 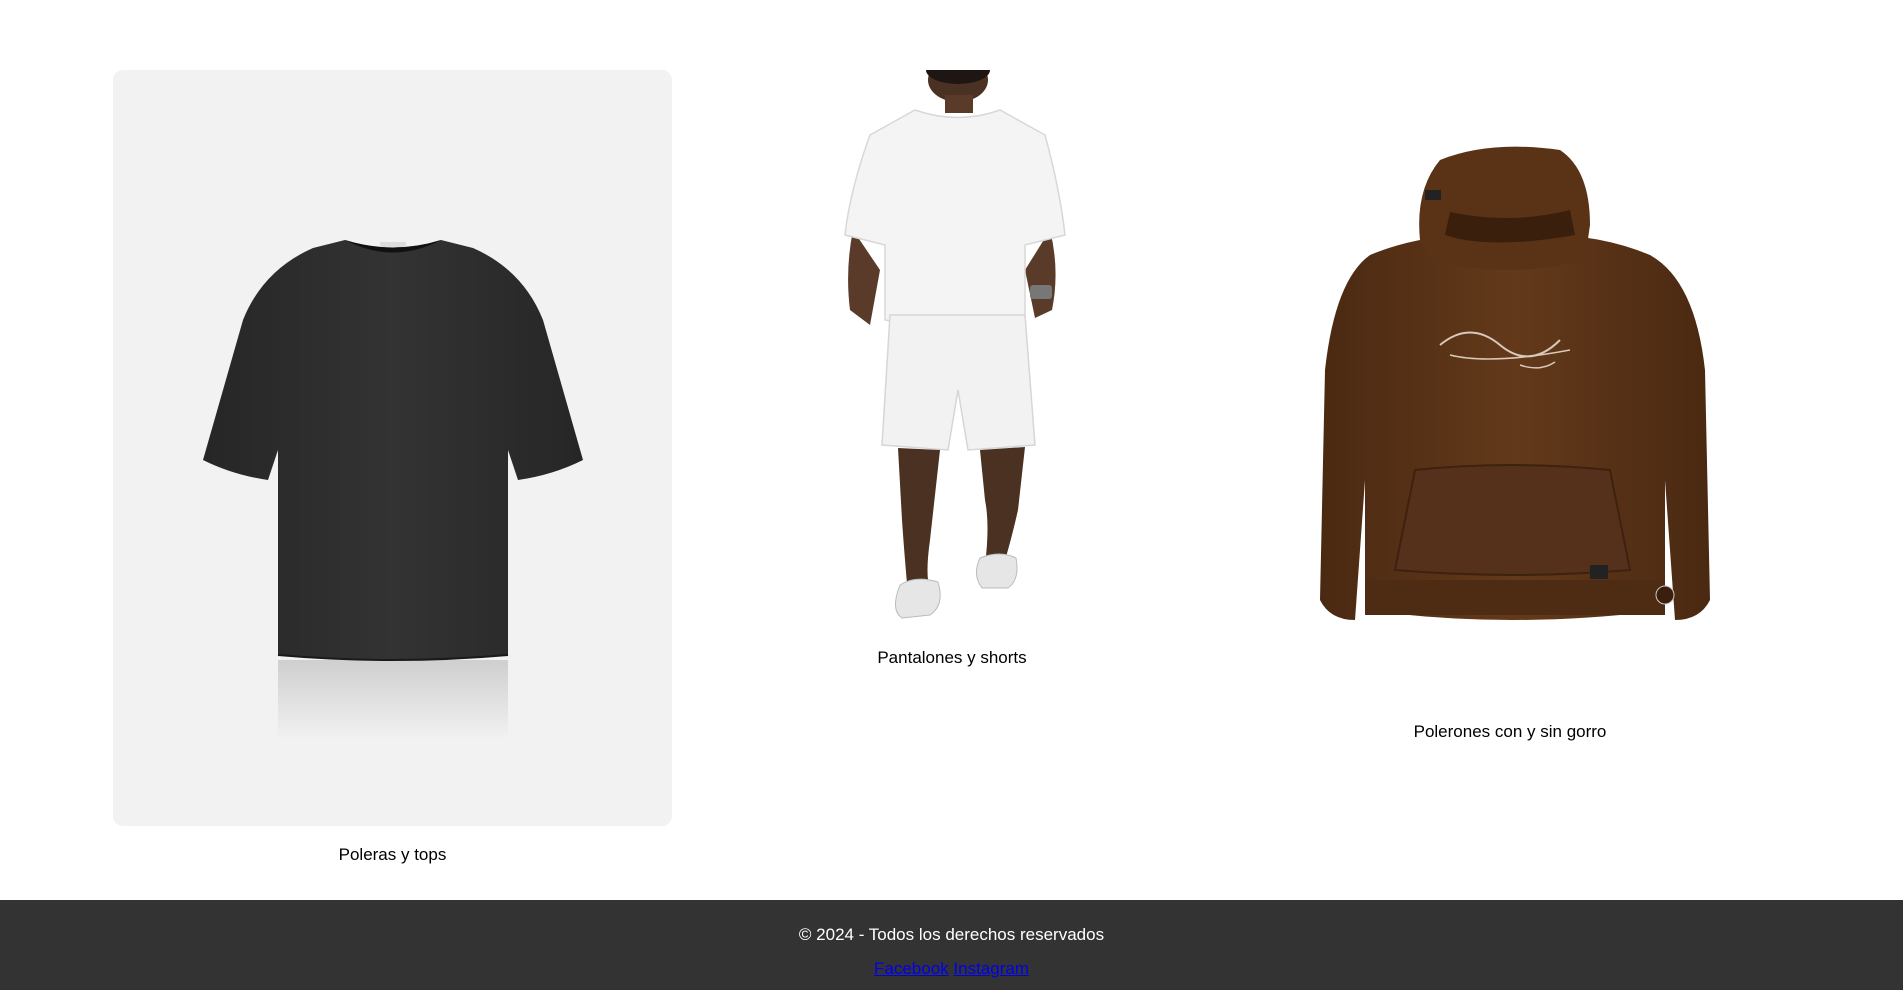 What do you see at coordinates (1510, 420) in the screenshot?
I see `brown-hoodie-image` at bounding box center [1510, 420].